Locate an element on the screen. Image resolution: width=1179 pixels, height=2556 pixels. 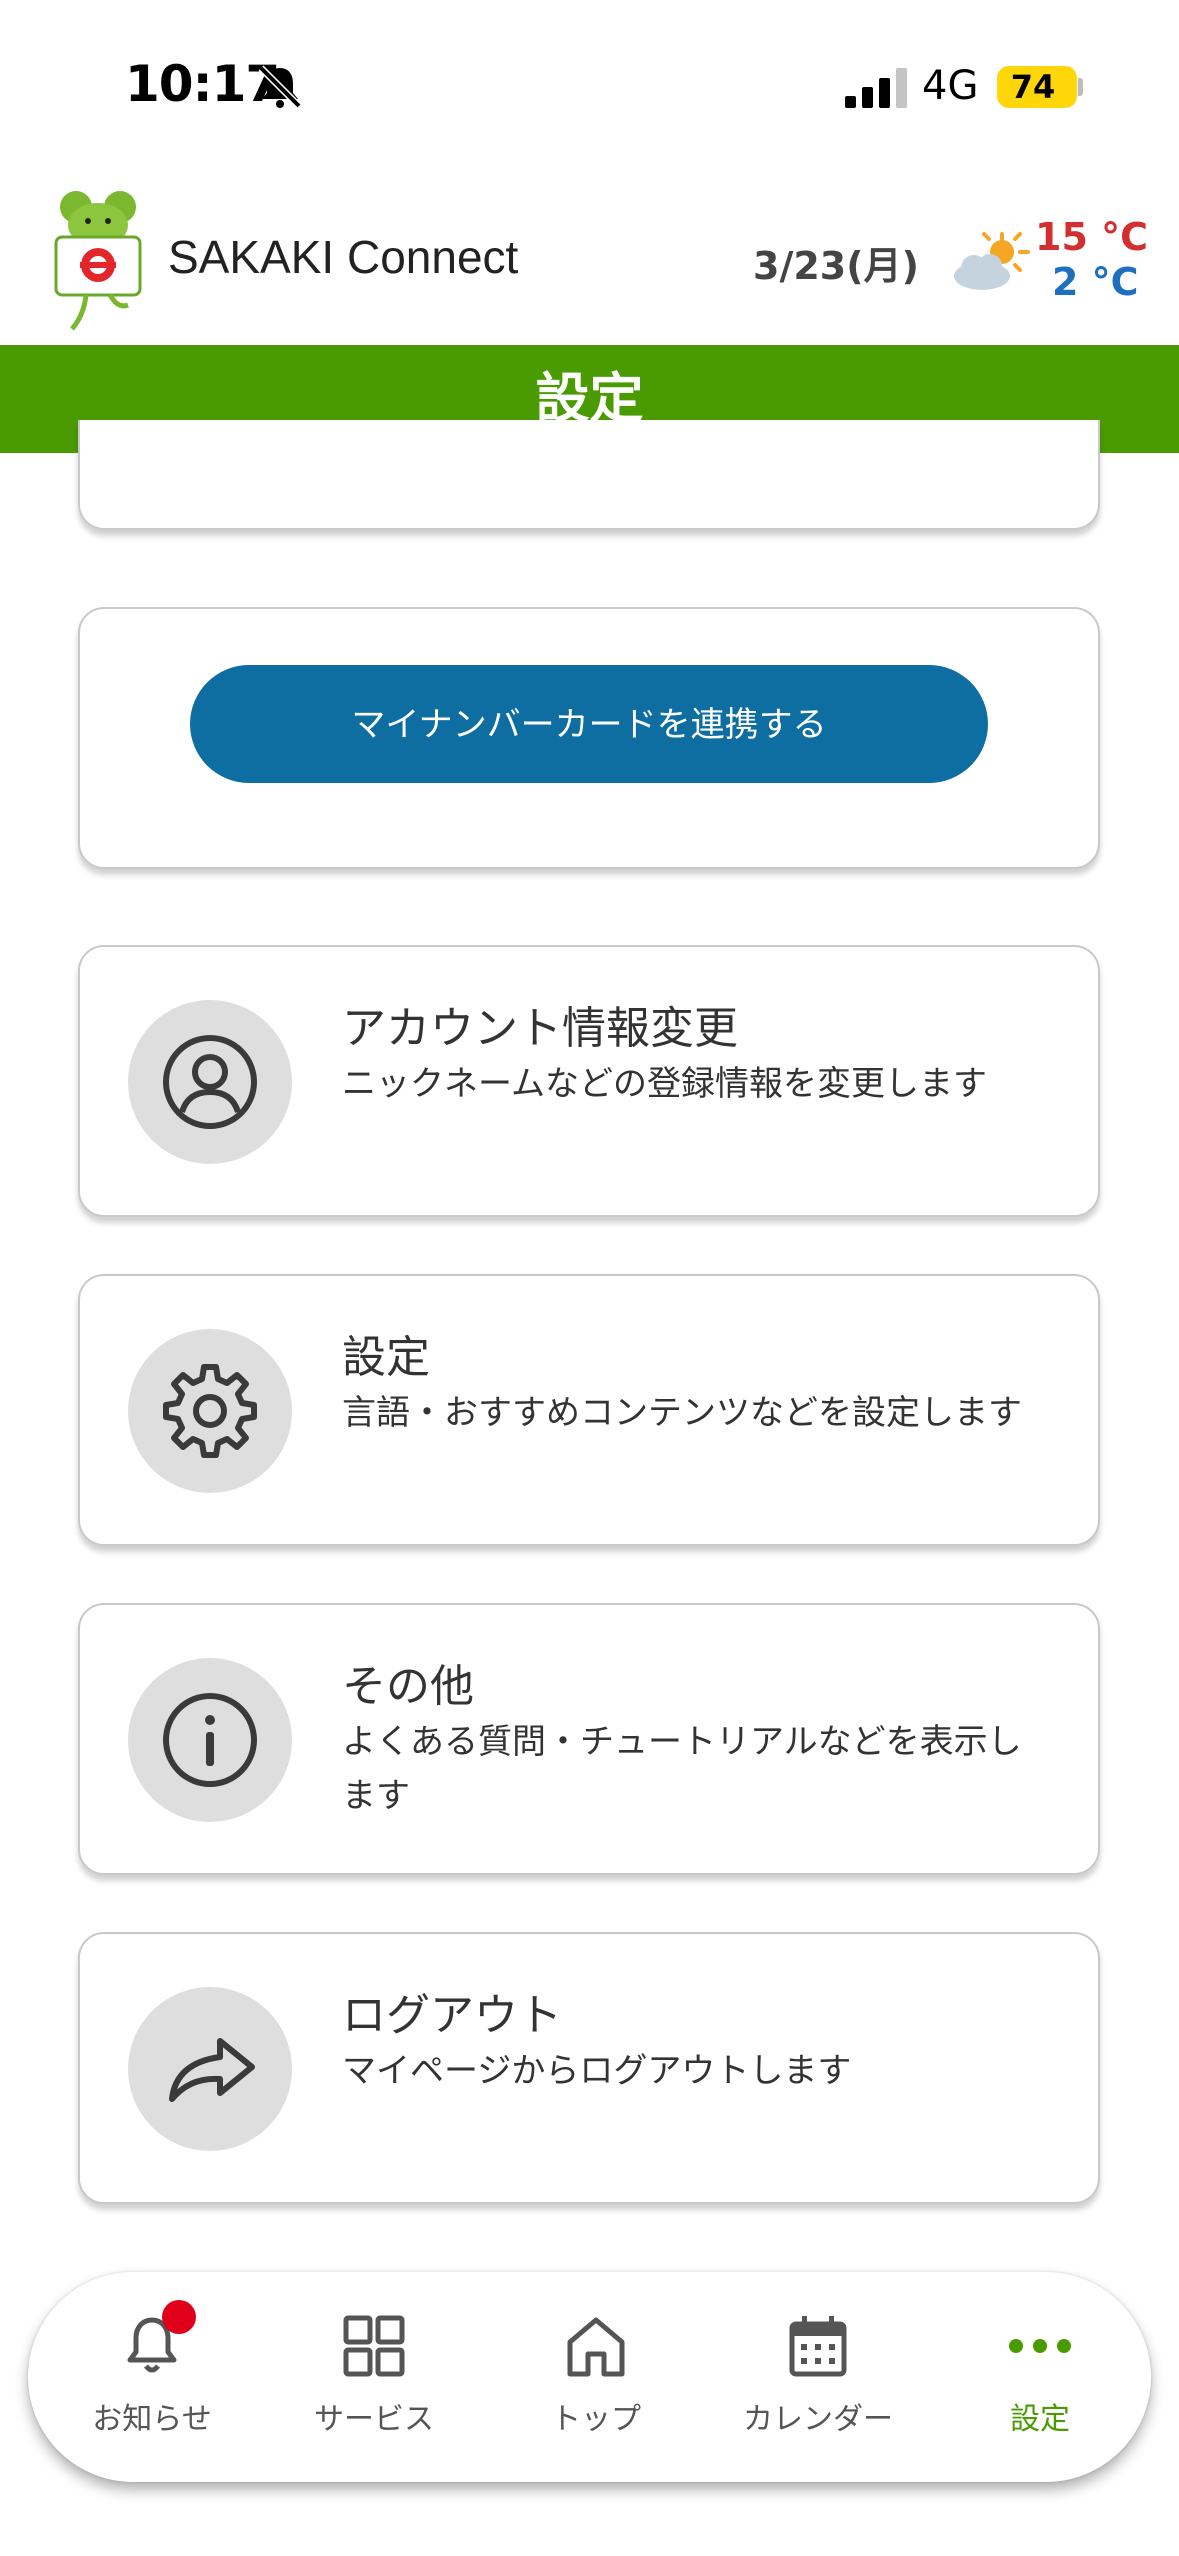
mynumber-card: マイナンバーカードを連携する is located at coordinates (589, 738).